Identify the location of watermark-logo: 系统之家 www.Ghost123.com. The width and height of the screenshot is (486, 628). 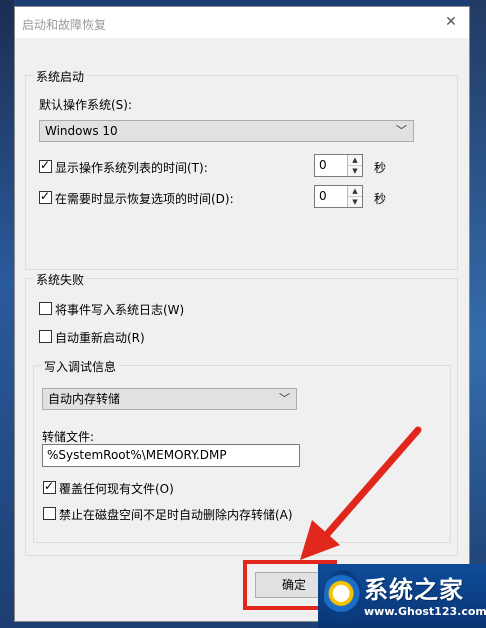
(402, 596).